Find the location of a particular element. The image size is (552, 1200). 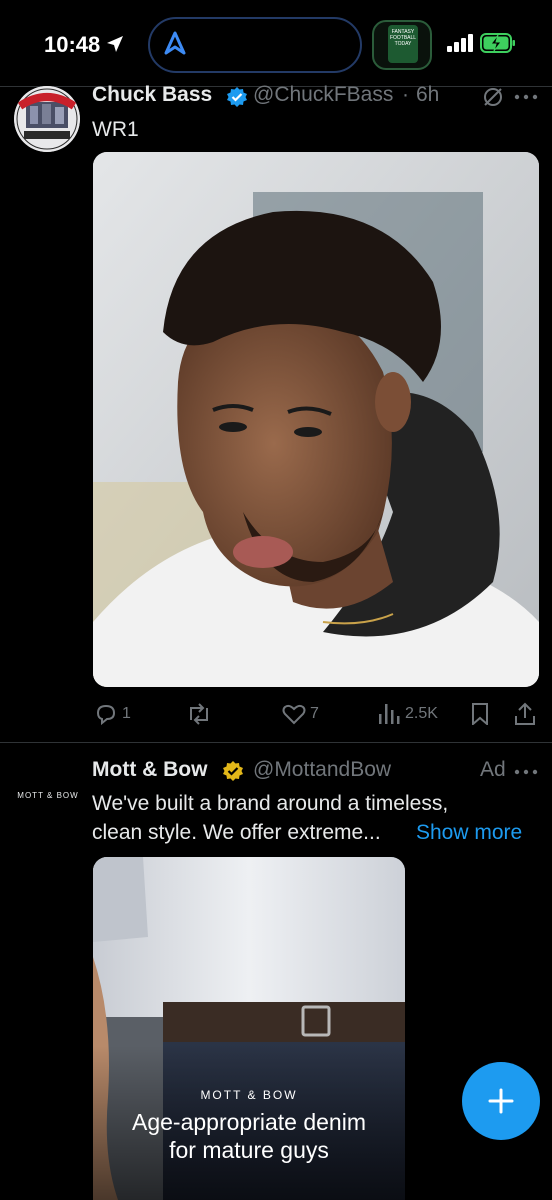

handle: @MottandBow is located at coordinates (322, 770).